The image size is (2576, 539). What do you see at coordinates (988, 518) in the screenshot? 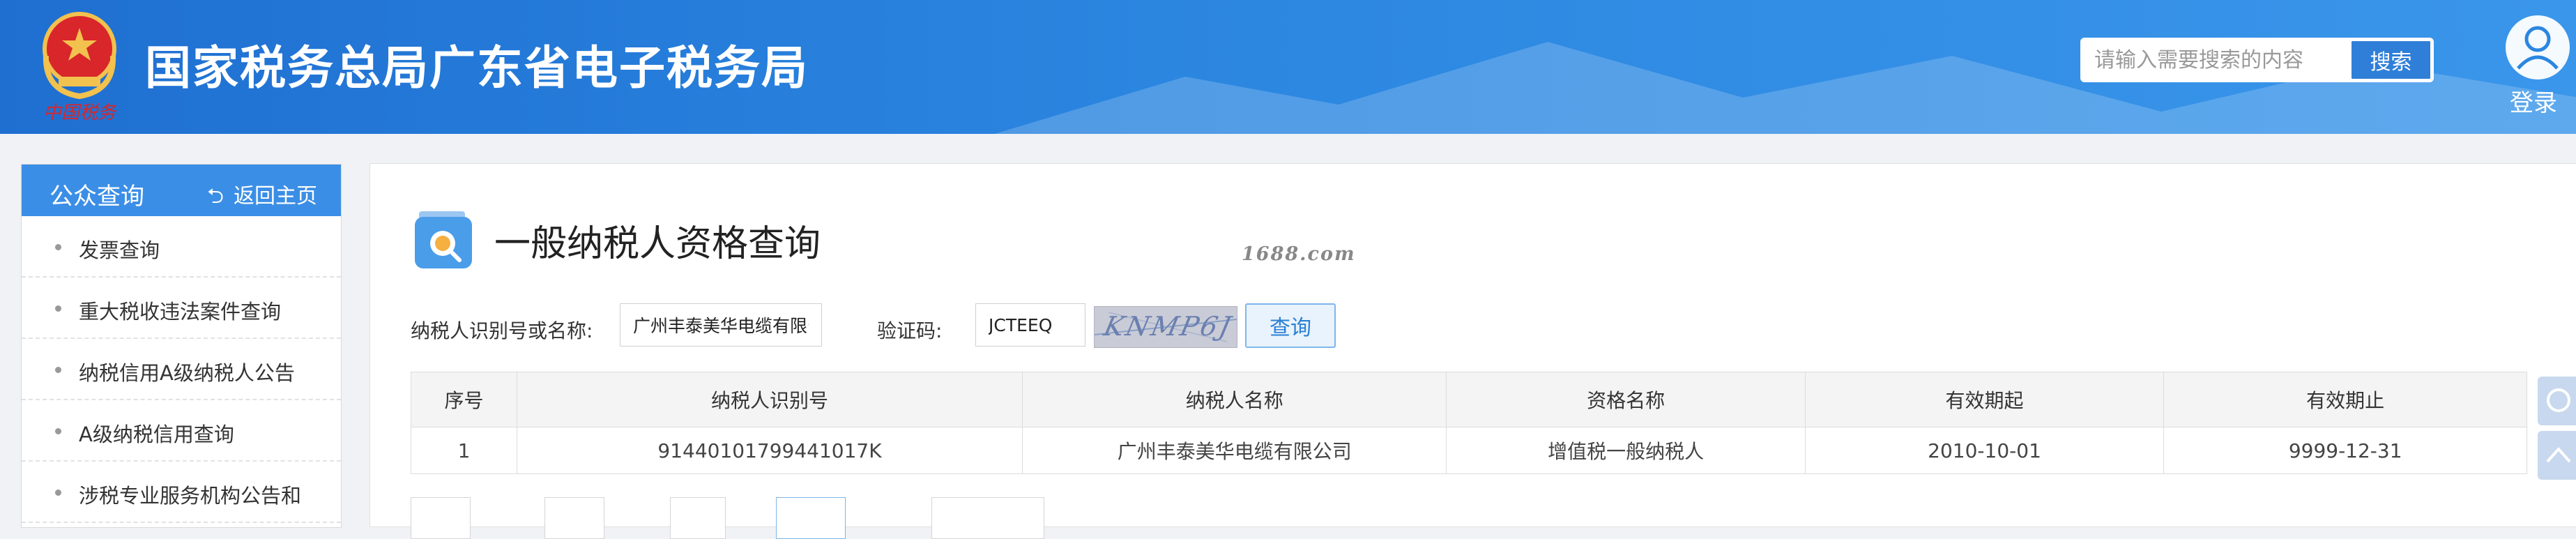
I see `pager-size-select` at bounding box center [988, 518].